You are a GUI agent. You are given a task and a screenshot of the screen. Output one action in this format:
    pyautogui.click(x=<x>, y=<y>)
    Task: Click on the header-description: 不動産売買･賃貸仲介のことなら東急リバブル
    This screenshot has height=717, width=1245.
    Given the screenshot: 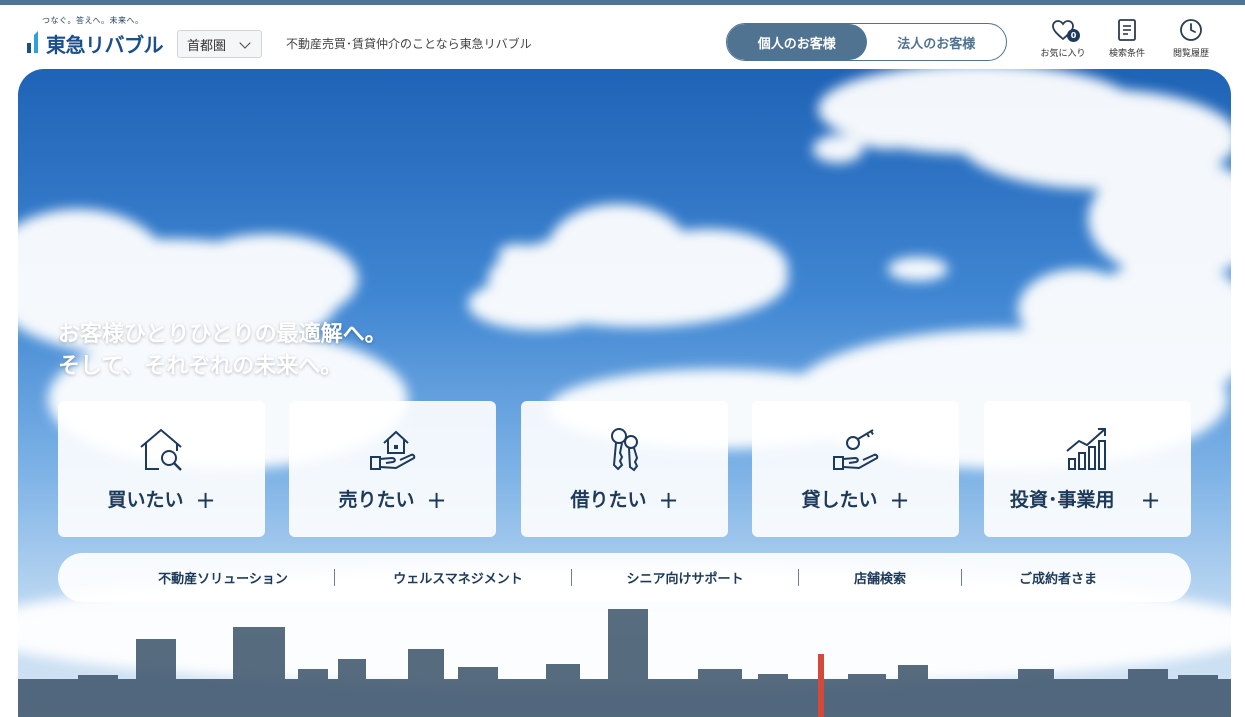 What is the action you would take?
    pyautogui.click(x=409, y=44)
    